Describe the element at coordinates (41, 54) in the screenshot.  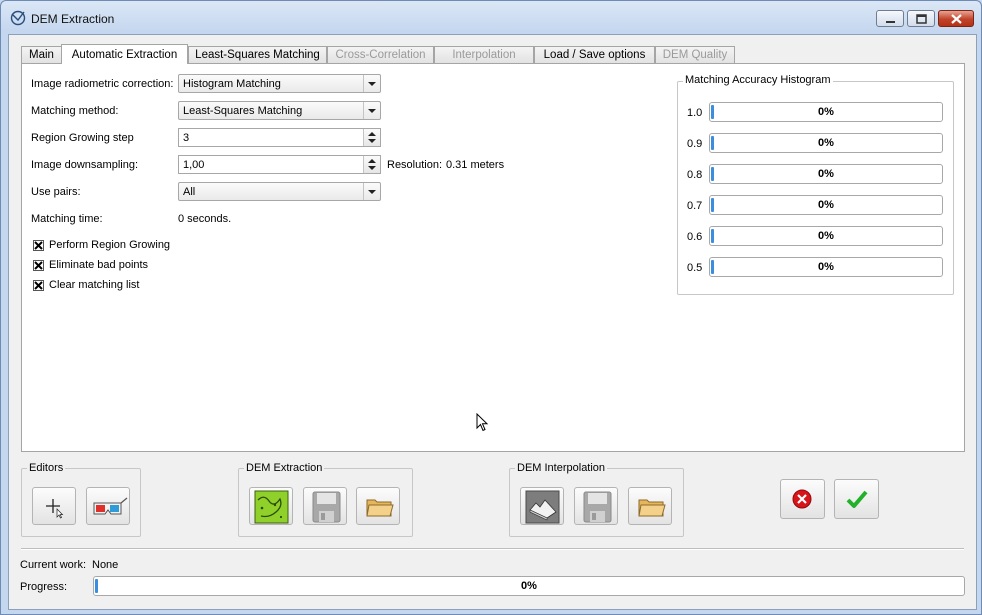
I see `tab-main: Main` at that location.